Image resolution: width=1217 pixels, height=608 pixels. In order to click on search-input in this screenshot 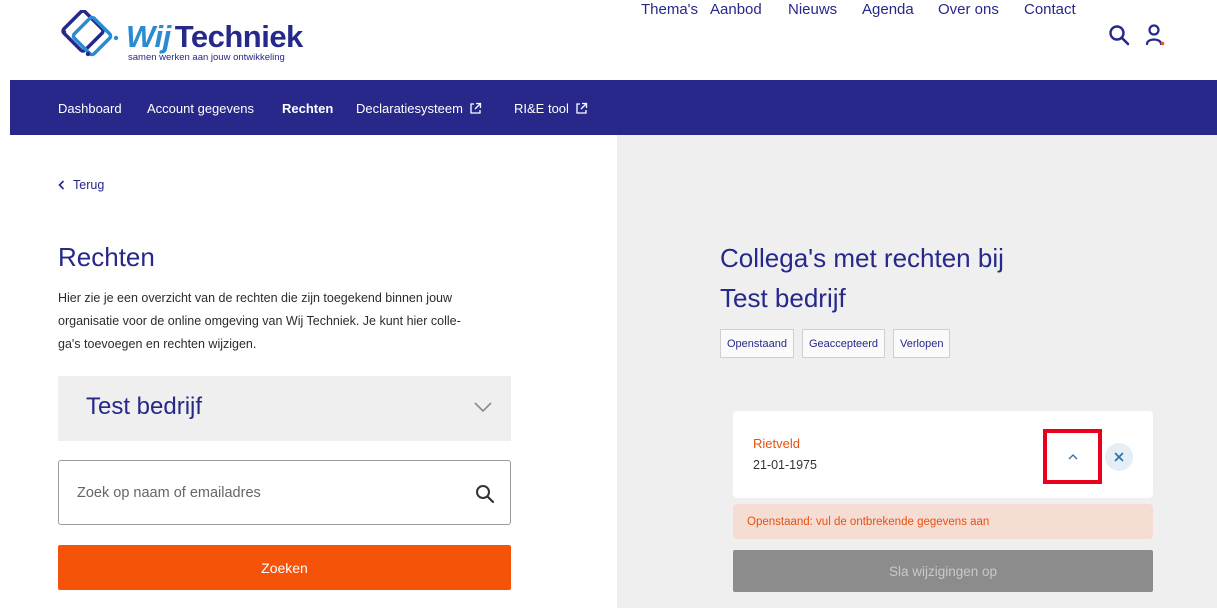, I will do `click(267, 493)`.